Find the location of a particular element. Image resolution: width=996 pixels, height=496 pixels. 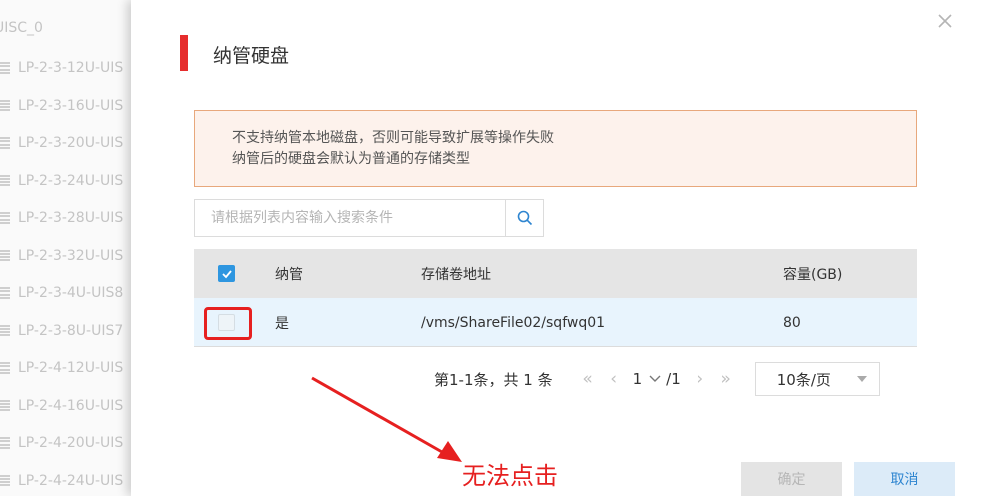

tree-item: LP-2-3-4U-UIS8 is located at coordinates (61, 293).